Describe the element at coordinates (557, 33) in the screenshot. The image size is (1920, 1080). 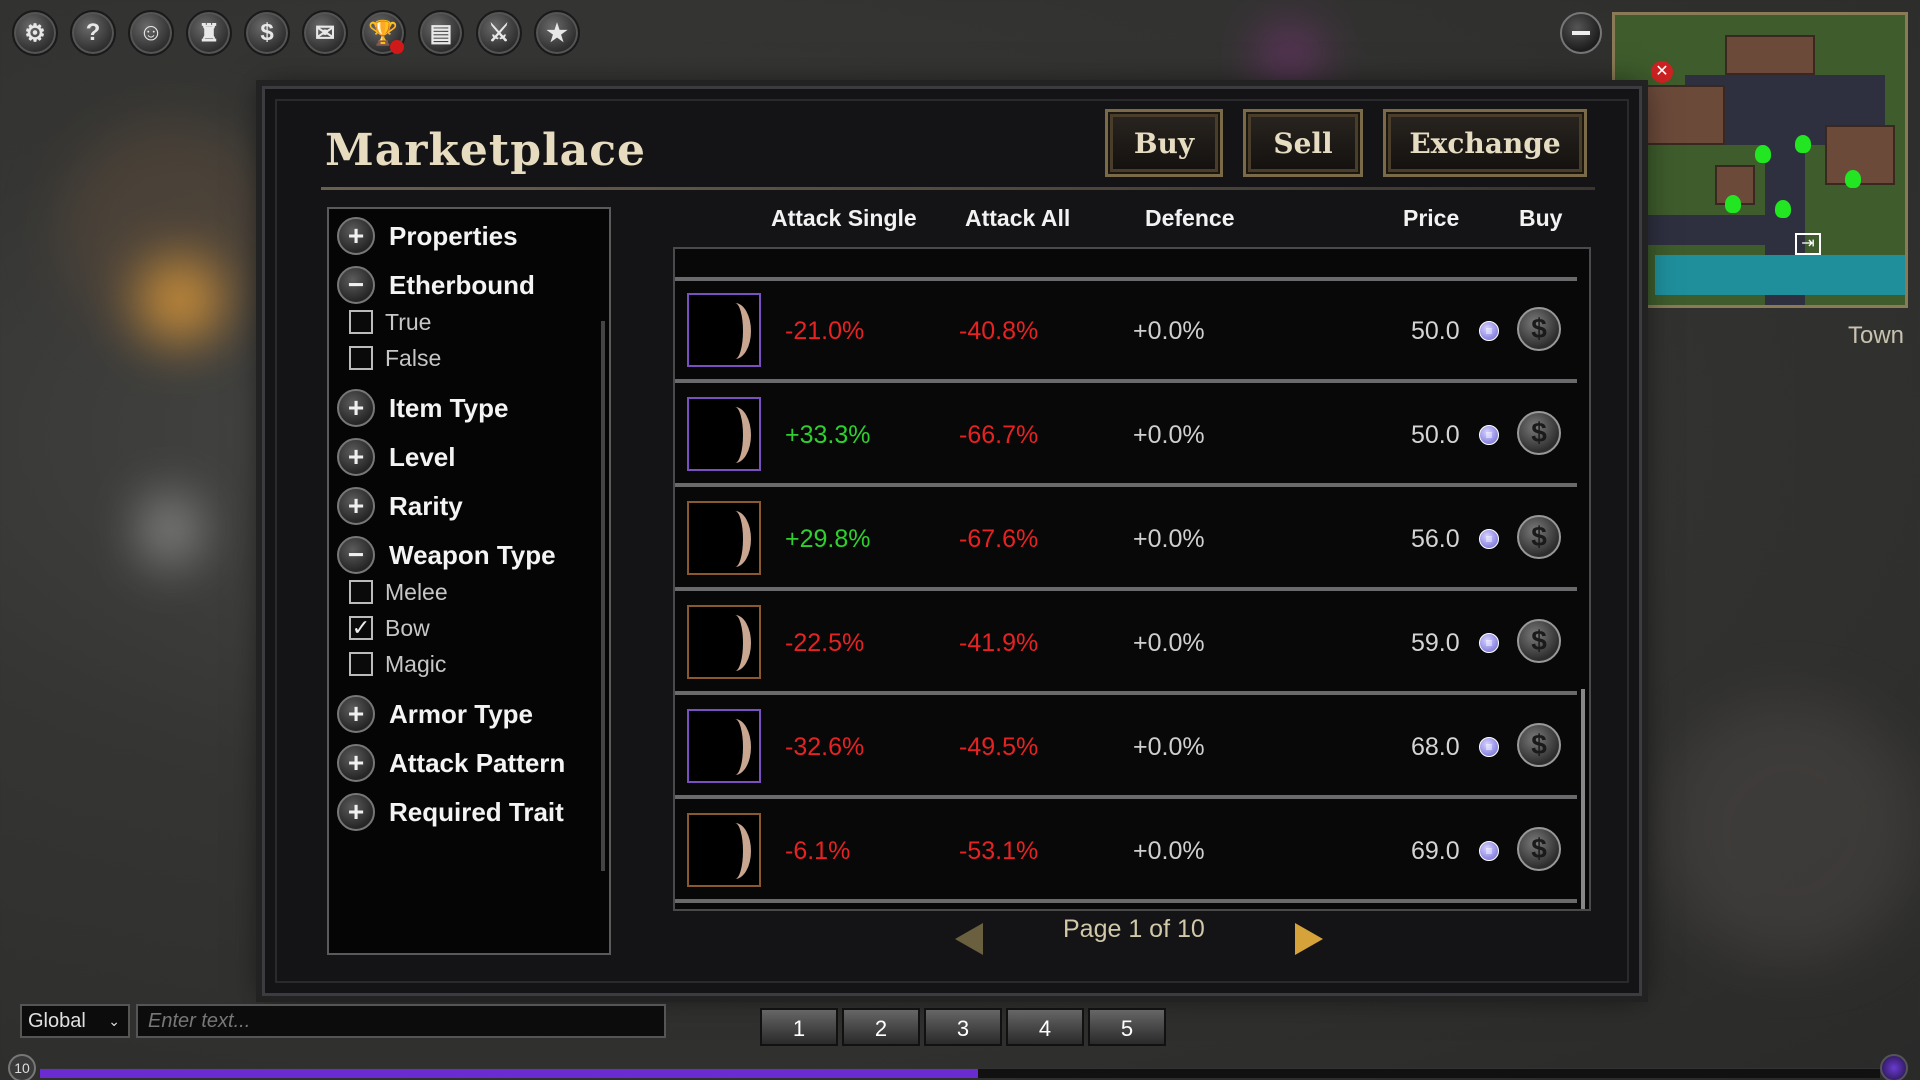
I see `favorites-star-icon: ★` at that location.